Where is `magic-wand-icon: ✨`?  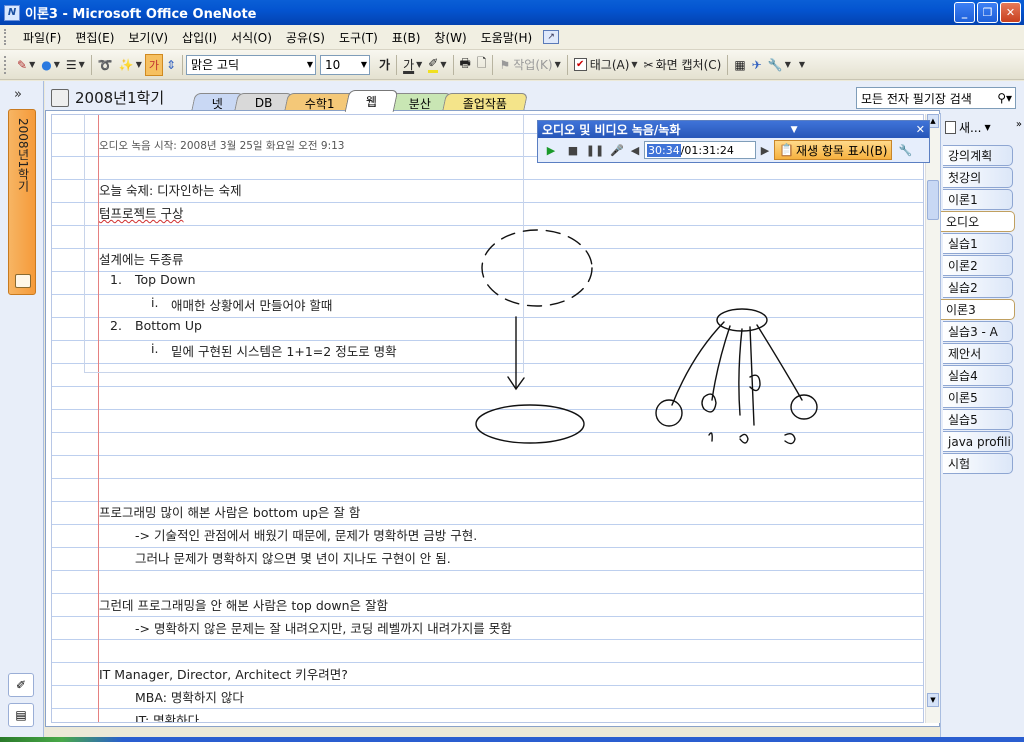
magic-wand-icon: ✨ is located at coordinates (126, 64).